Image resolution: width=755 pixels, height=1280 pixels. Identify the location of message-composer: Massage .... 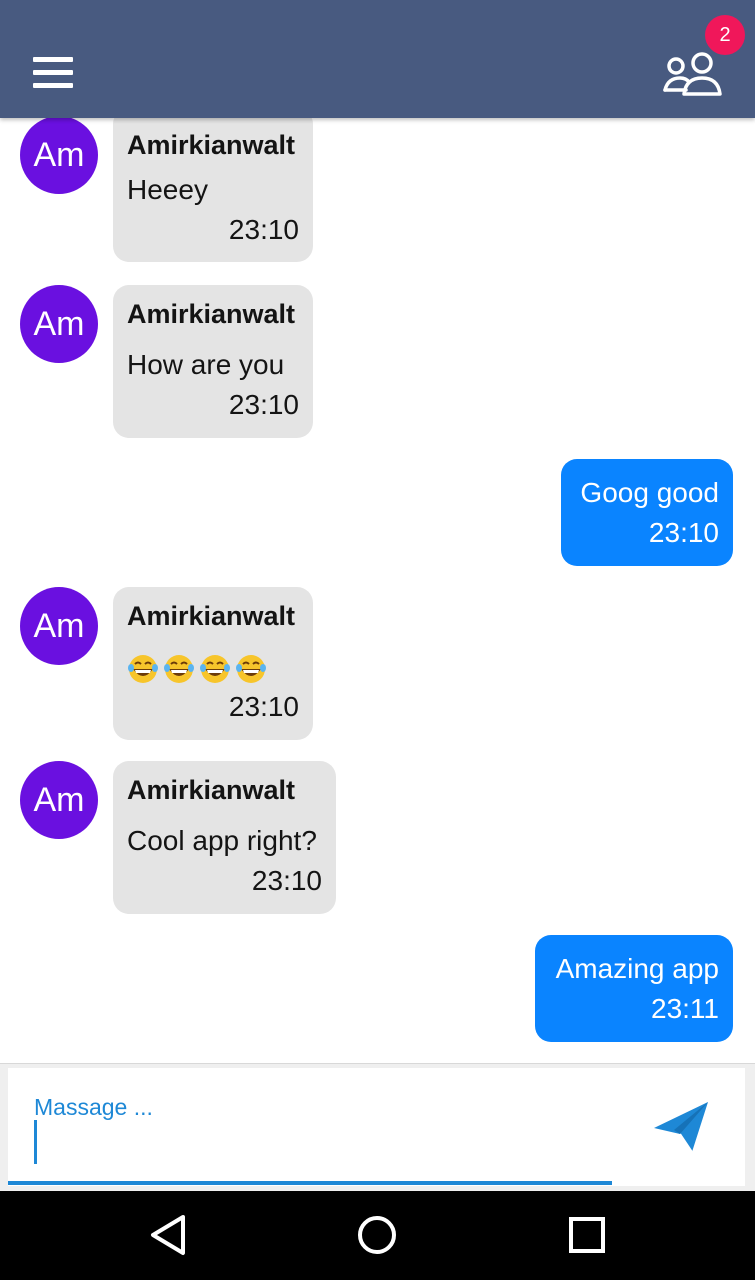
(377, 1127).